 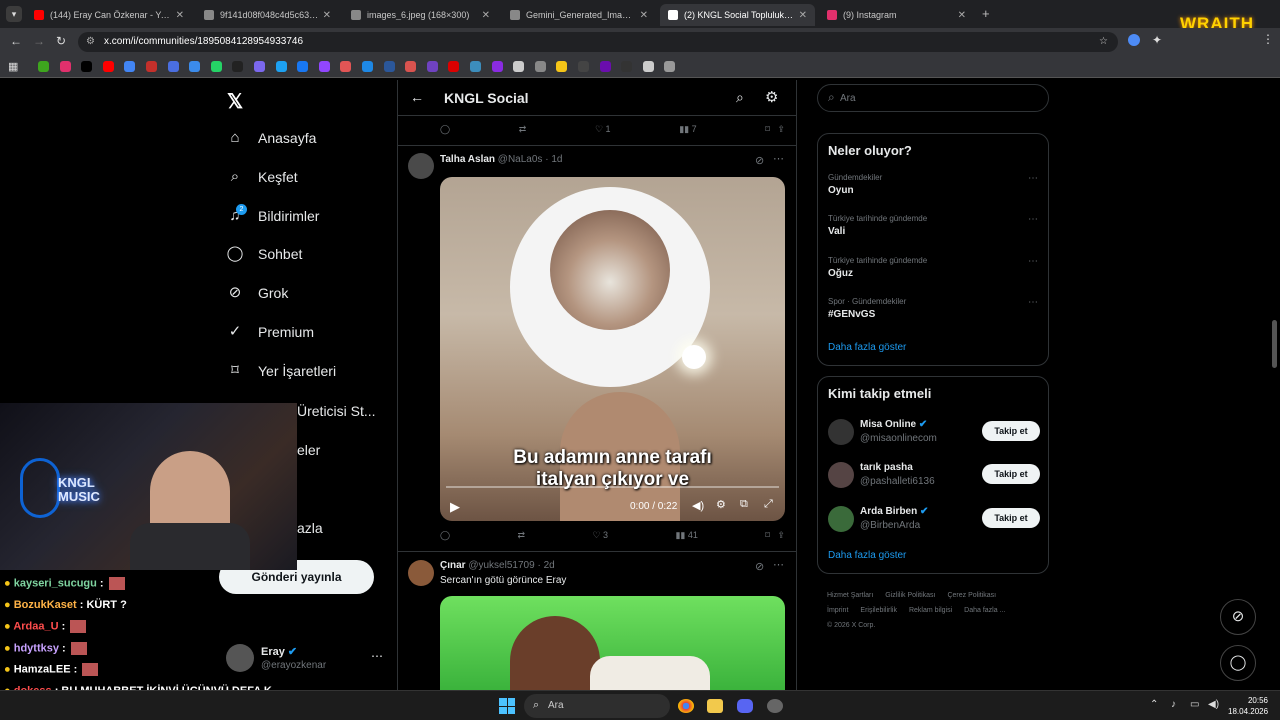 I want to click on apps-grid-icon: ▦, so click(x=13, y=66).